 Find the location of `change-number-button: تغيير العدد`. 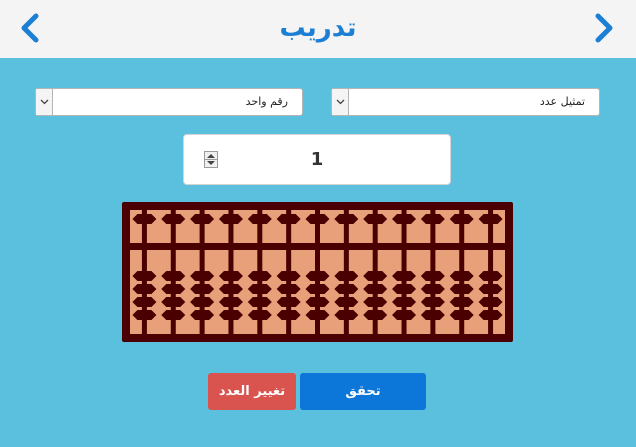

change-number-button: تغيير العدد is located at coordinates (252, 391).